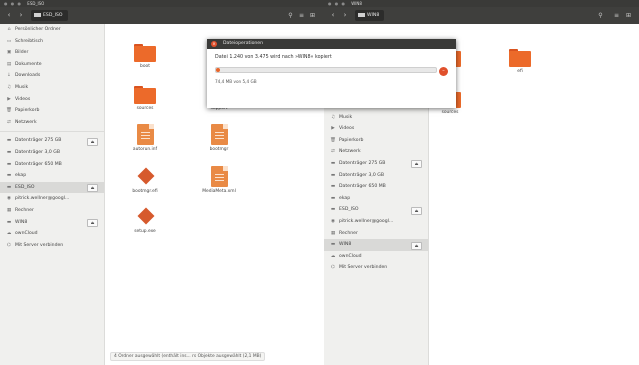 The width and height of the screenshot is (639, 365). I want to click on trash-icon: 🗑, so click(9, 111).